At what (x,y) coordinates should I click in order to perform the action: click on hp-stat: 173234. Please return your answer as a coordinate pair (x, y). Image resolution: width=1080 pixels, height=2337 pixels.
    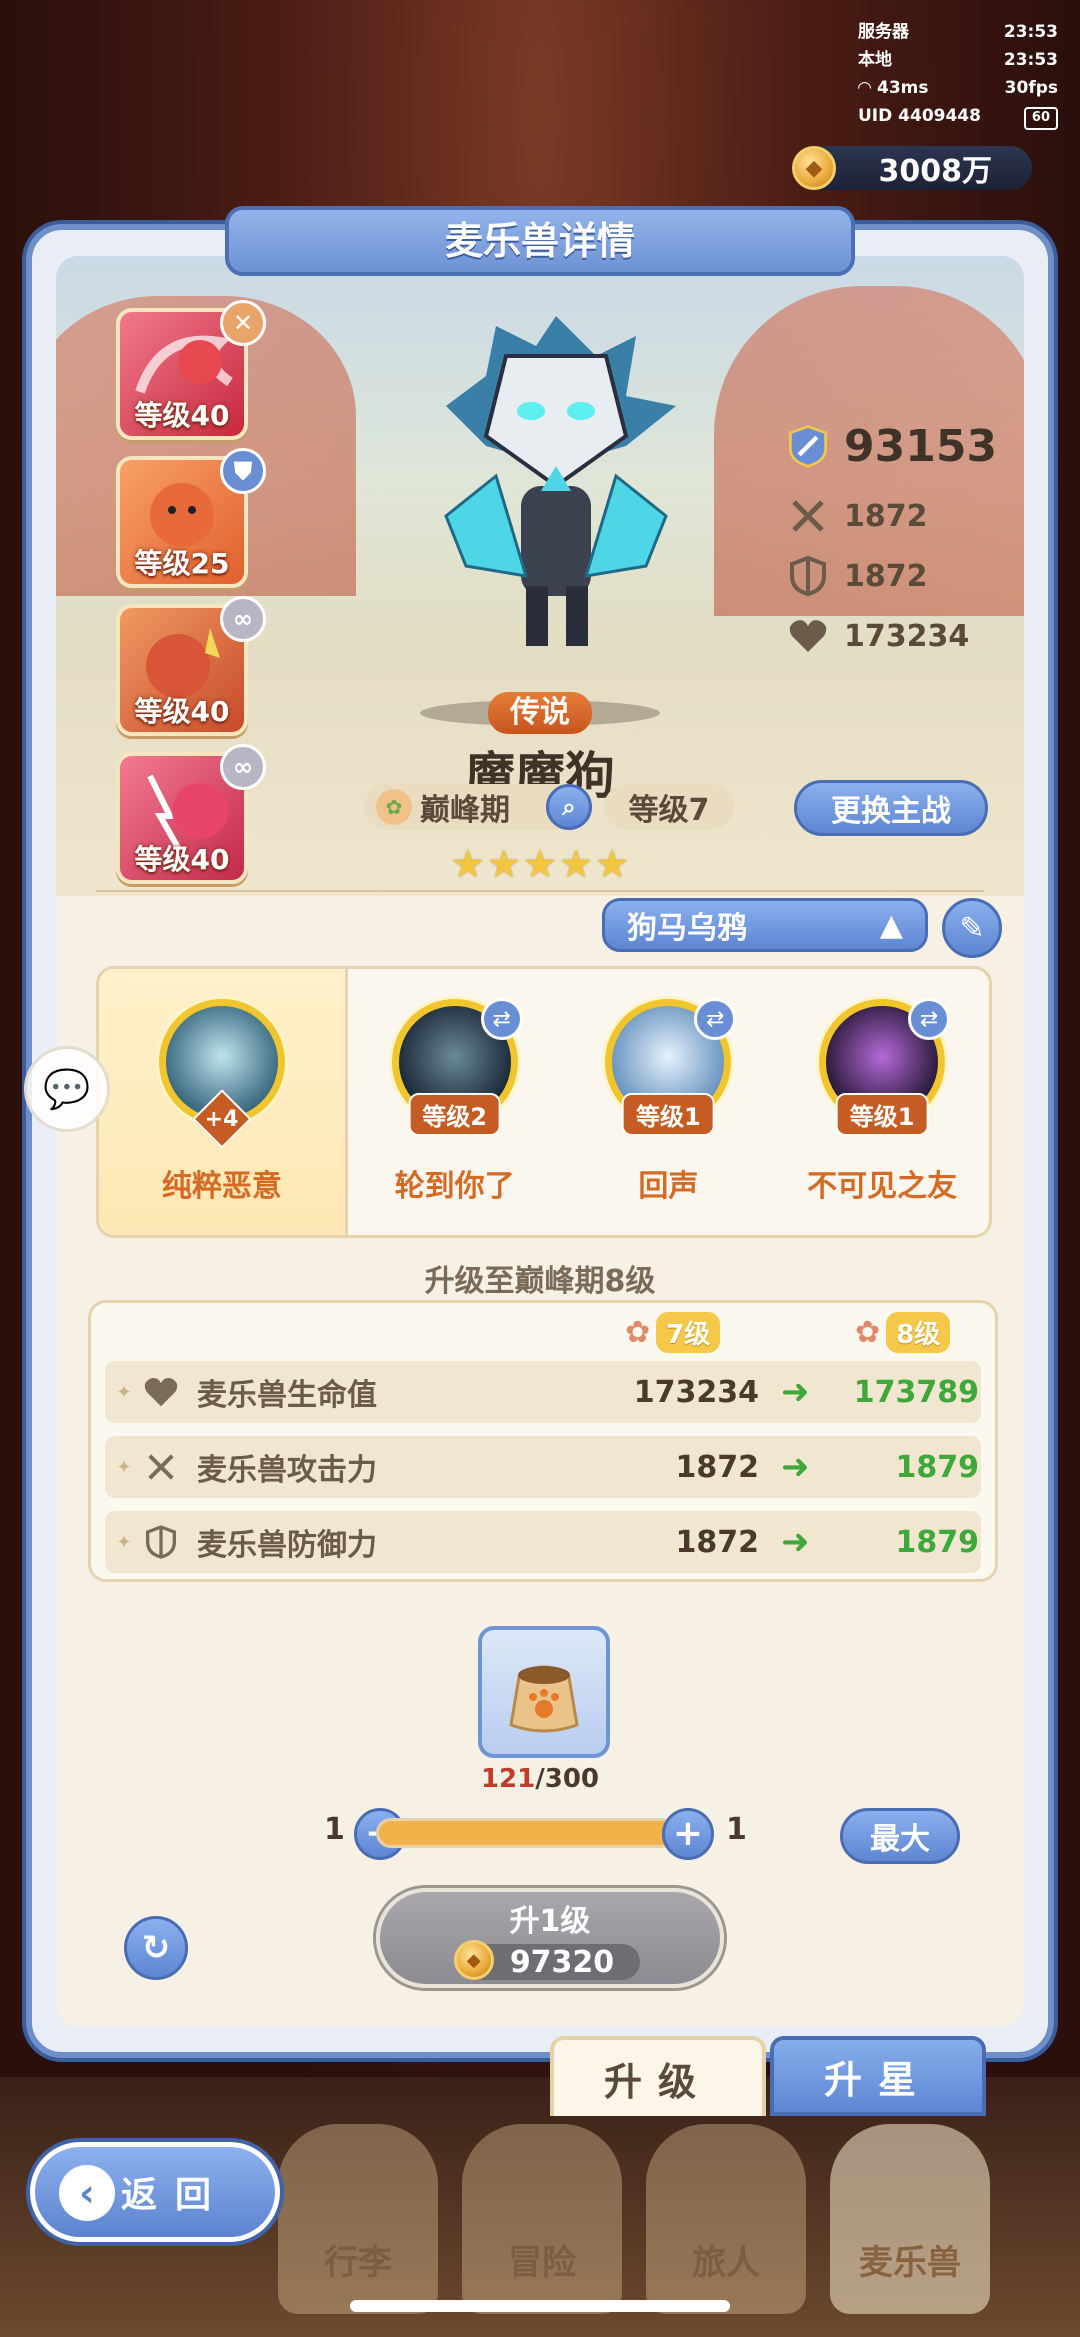
    Looking at the image, I should click on (901, 636).